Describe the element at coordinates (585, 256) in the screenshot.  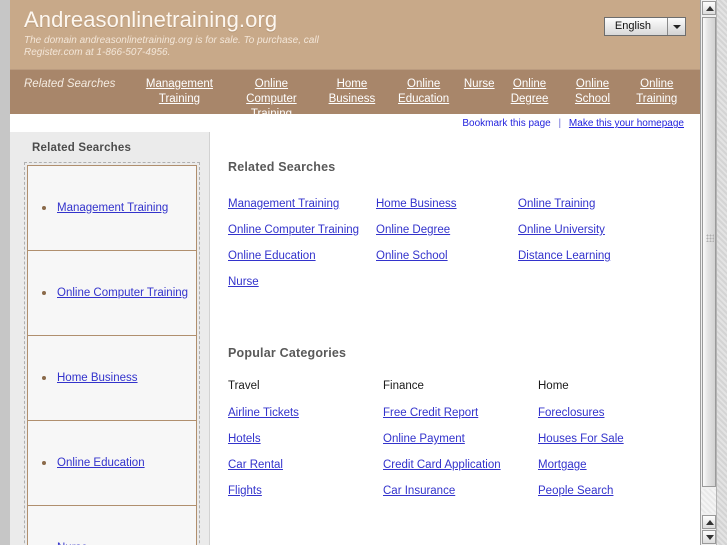
I see `related-link-distance-learning: Distance Learning` at that location.